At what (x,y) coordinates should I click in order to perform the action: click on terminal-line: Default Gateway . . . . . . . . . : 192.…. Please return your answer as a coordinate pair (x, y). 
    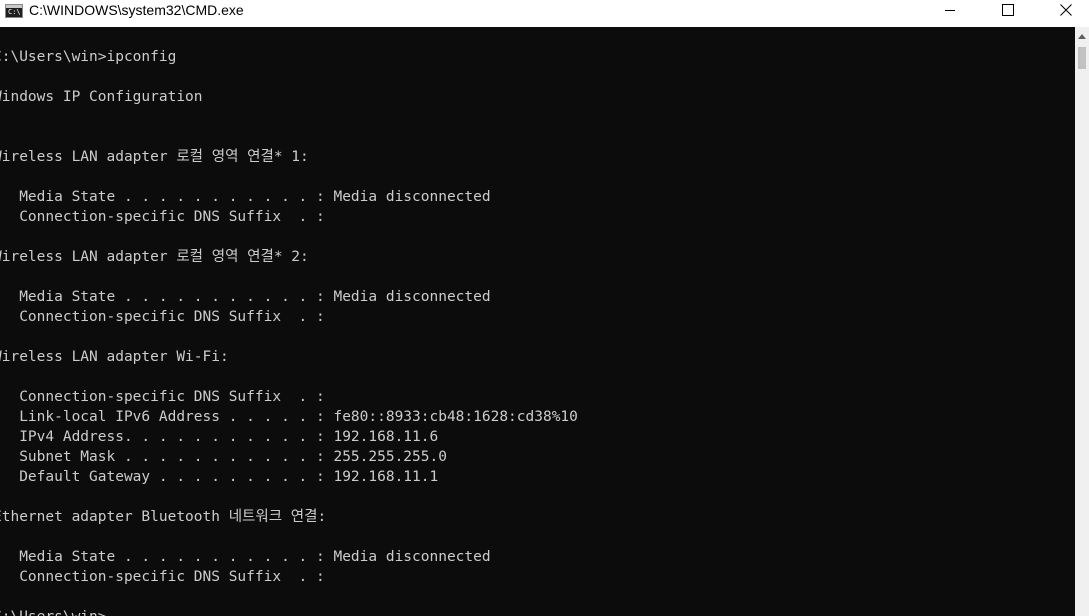
    Looking at the image, I should click on (219, 477).